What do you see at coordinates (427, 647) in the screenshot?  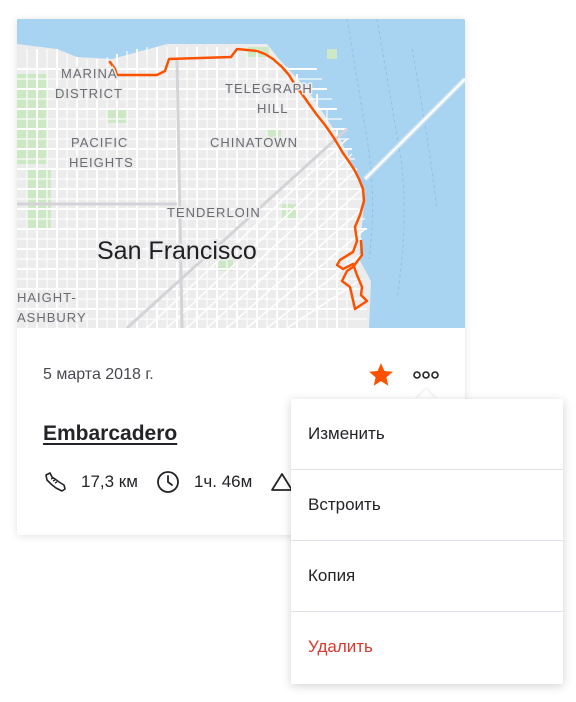 I see `menu-item-delete: Удалить` at bounding box center [427, 647].